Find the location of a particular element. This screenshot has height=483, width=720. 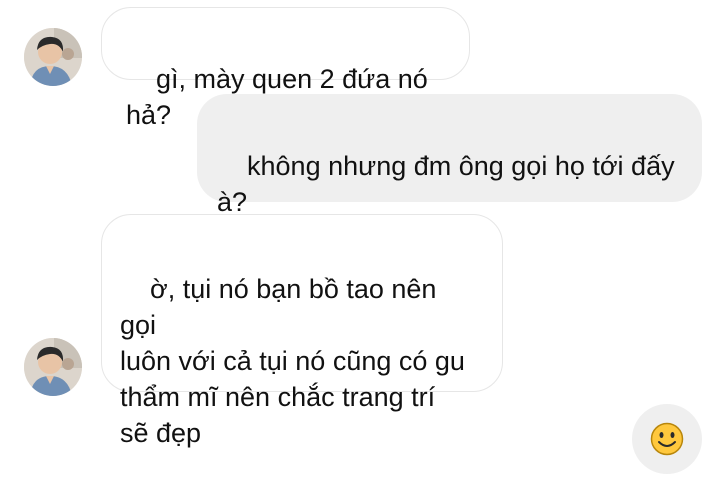

incoming-message-bubble: gì, mày quen 2 đứa nó hả? is located at coordinates (285, 68).